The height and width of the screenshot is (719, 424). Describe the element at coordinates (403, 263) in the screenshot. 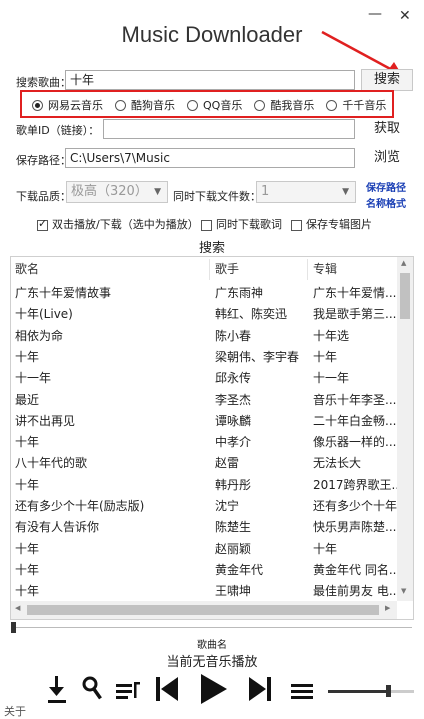

I see `scroll-up-icon: ▲` at that location.